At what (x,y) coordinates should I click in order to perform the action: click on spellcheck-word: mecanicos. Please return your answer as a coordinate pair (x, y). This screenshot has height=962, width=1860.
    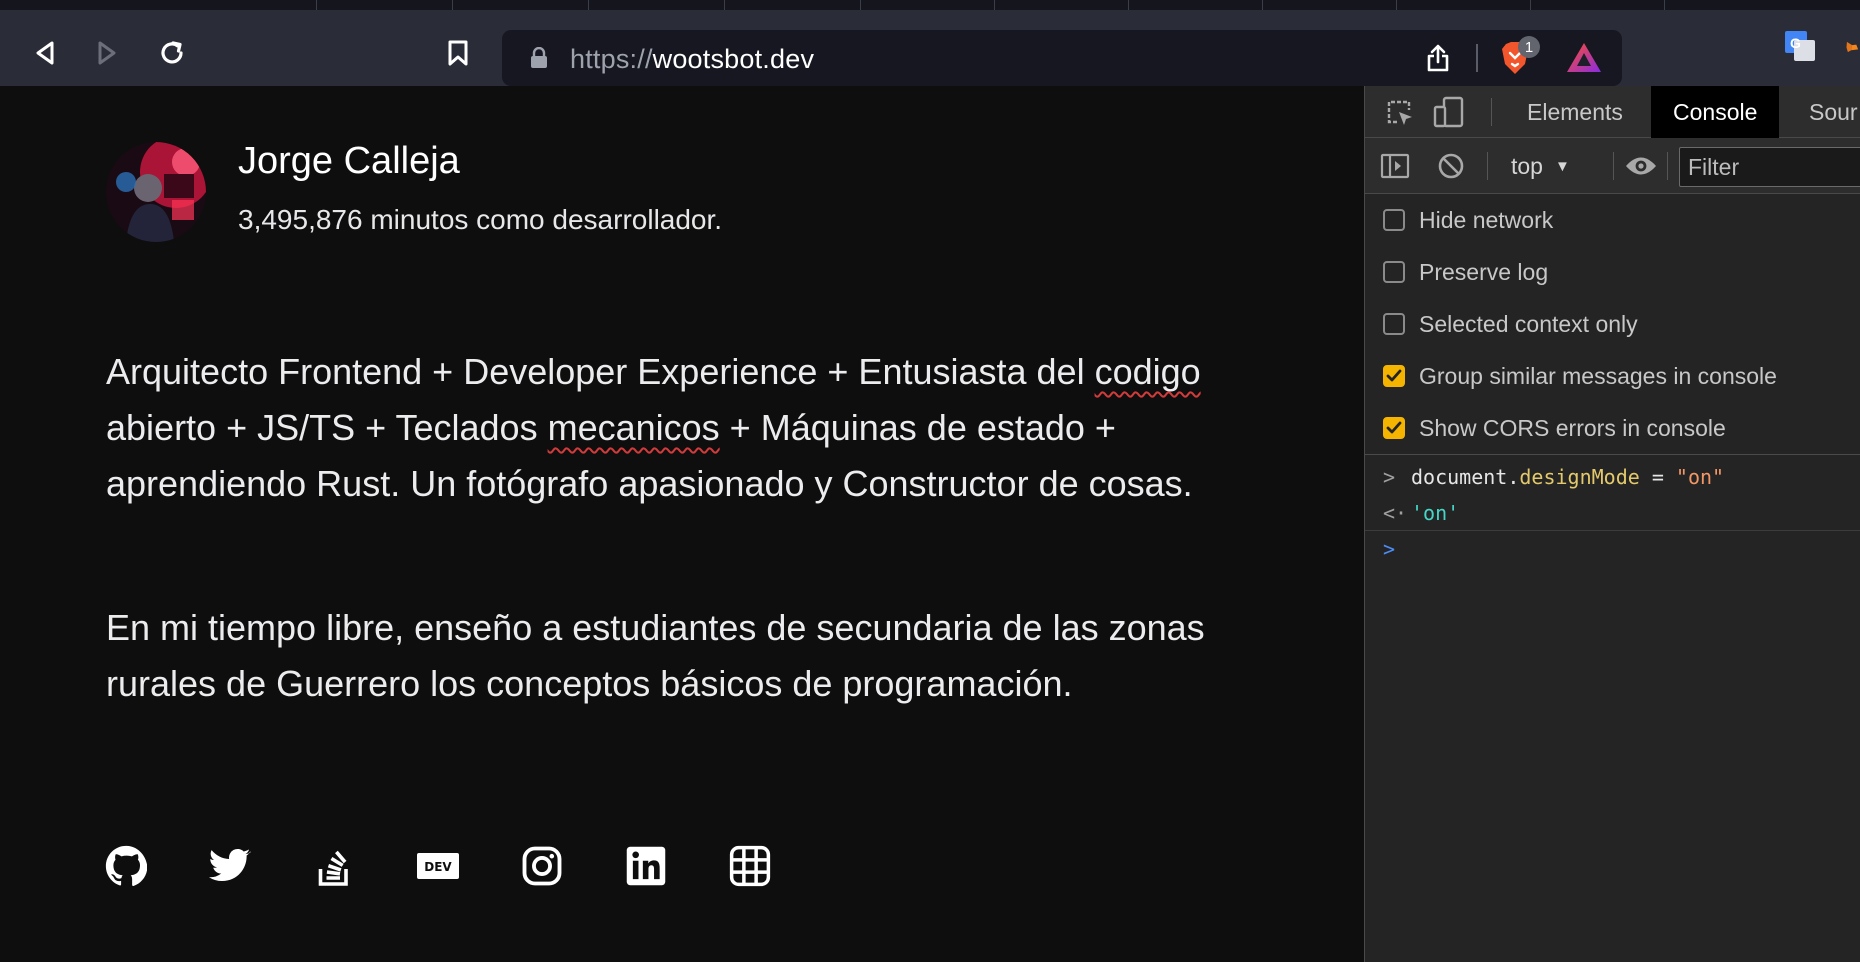
    Looking at the image, I should click on (634, 427).